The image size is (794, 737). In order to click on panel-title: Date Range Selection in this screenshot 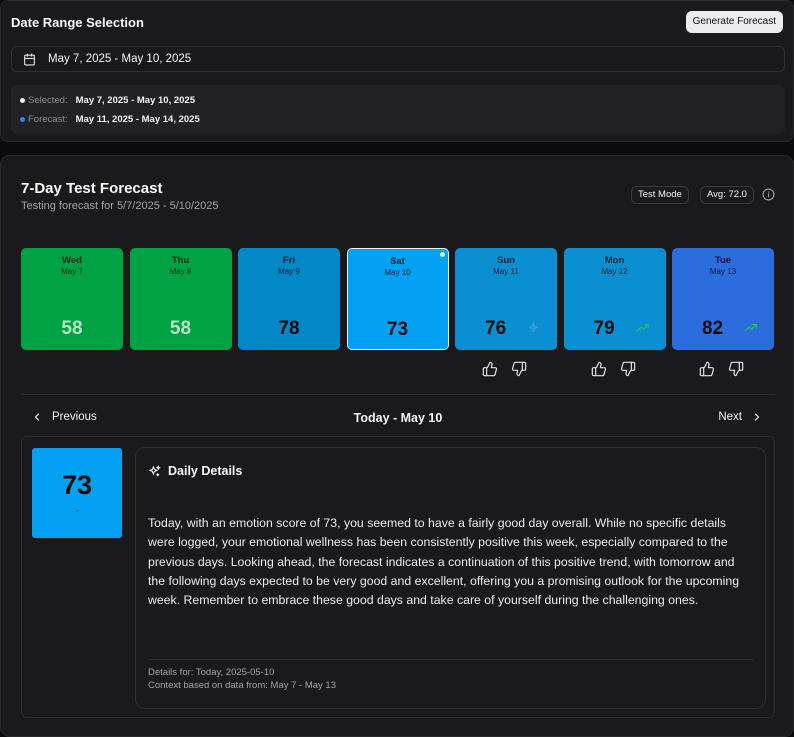, I will do `click(77, 22)`.